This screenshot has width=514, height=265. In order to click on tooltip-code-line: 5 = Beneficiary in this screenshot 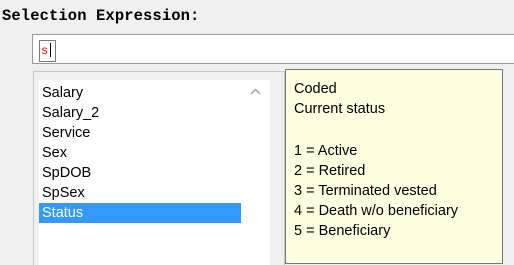, I will do `click(342, 231)`.